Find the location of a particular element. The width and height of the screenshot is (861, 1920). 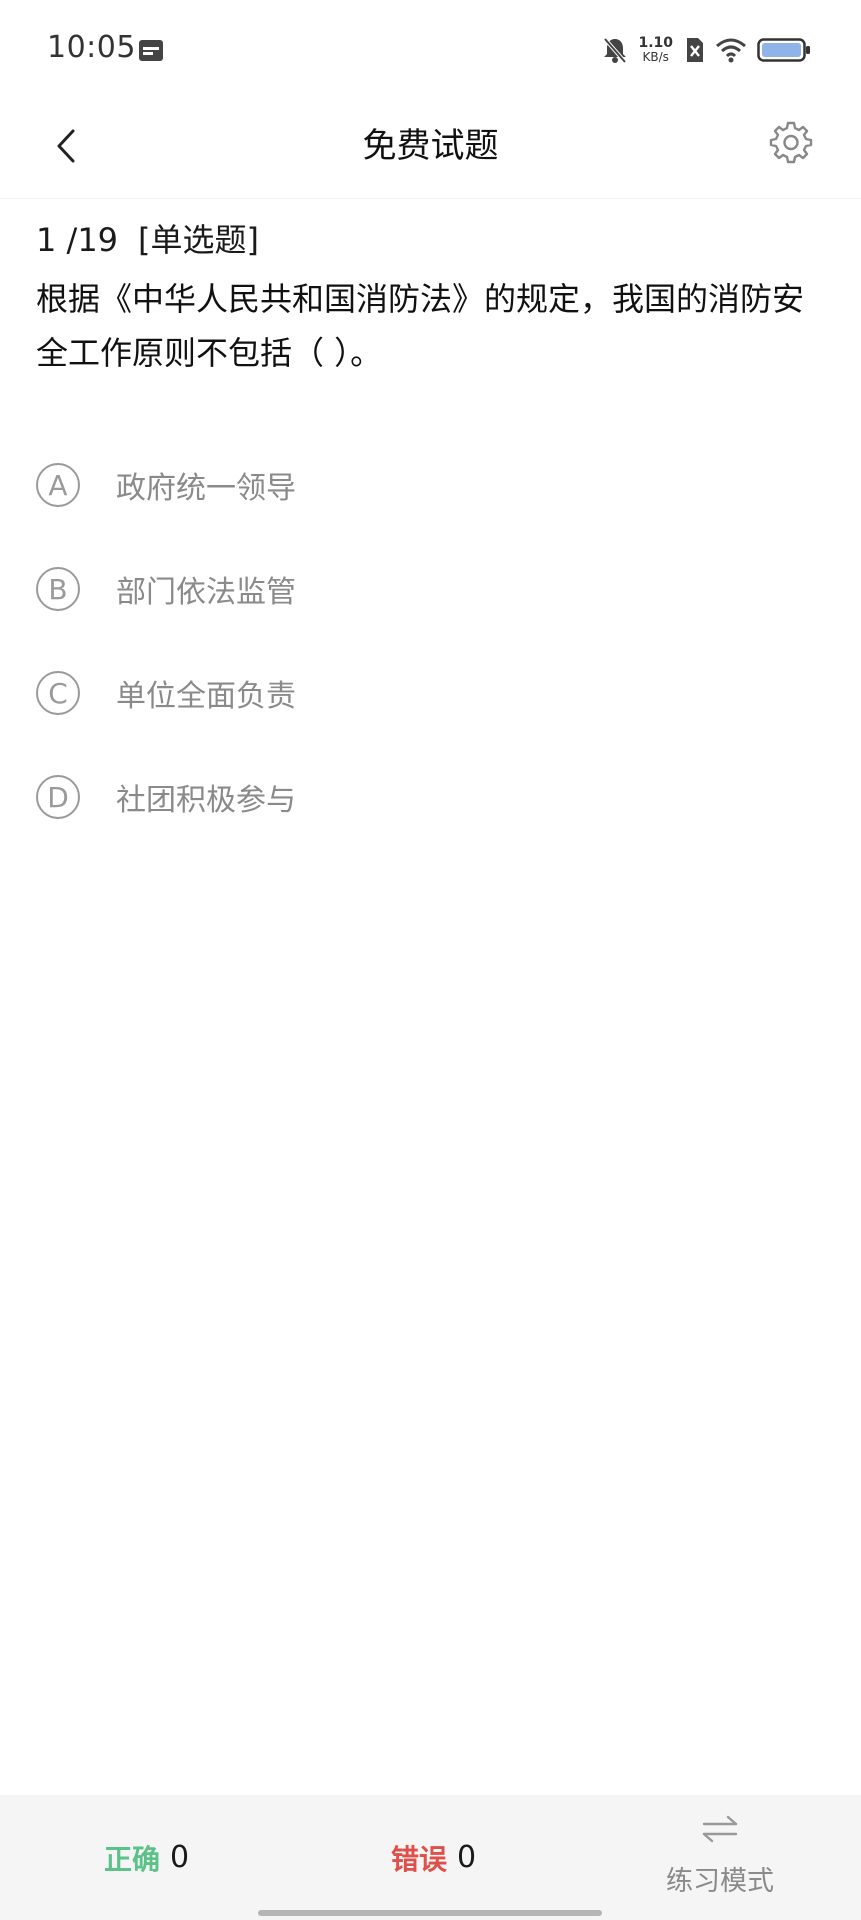

option-a: A 政府统一领导 is located at coordinates (431, 485).